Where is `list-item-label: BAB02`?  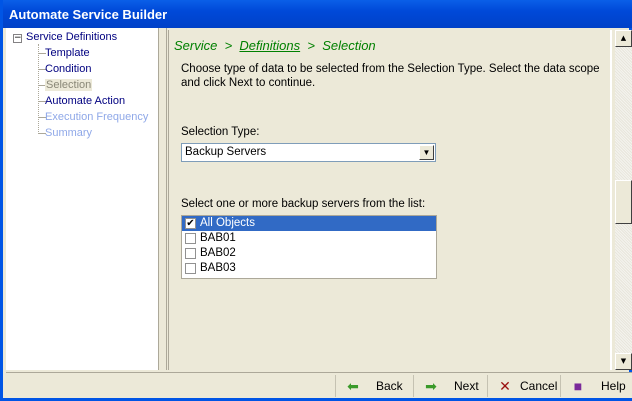 list-item-label: BAB02 is located at coordinates (218, 253).